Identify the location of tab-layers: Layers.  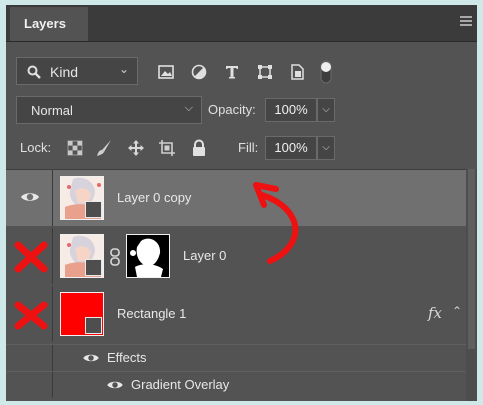
(49, 24).